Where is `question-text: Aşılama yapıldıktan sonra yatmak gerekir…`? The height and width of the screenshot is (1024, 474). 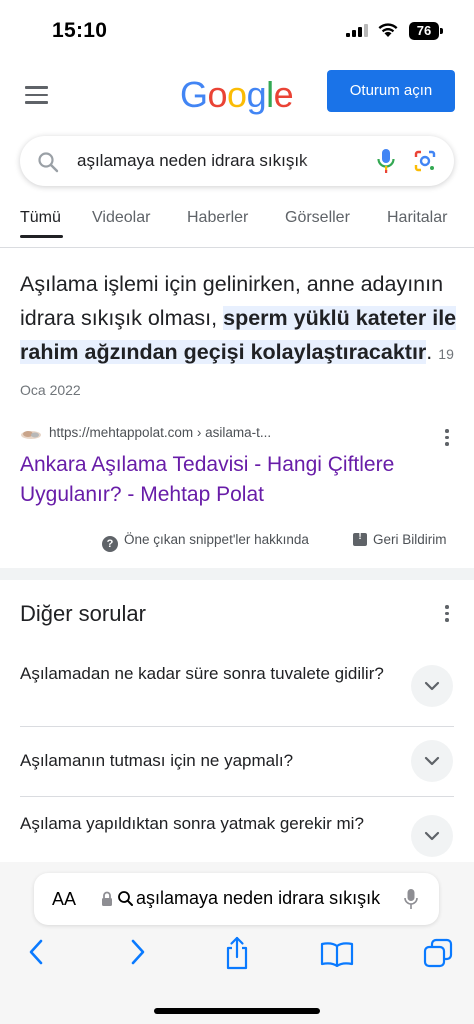
question-text: Aşılama yapıldıktan sonra yatmak gerekir… is located at coordinates (192, 823).